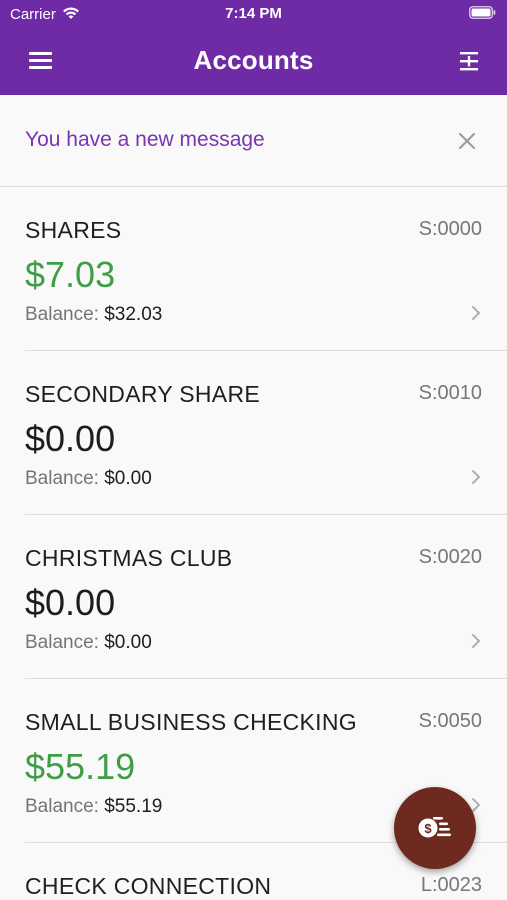 The width and height of the screenshot is (507, 900). What do you see at coordinates (450, 229) in the screenshot?
I see `account-id: S:0000` at bounding box center [450, 229].